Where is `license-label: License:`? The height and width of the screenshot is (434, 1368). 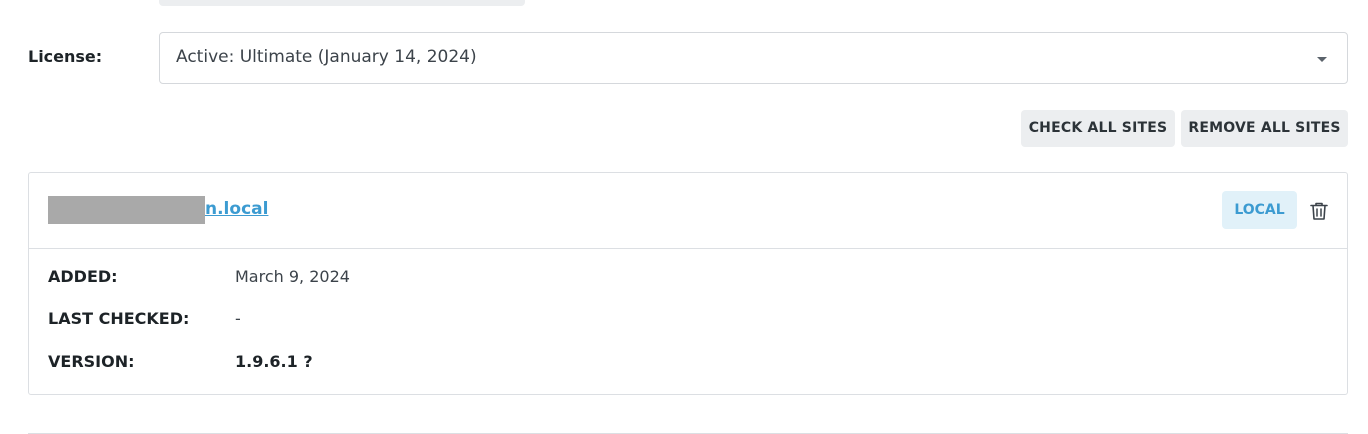
license-label: License: is located at coordinates (65, 56).